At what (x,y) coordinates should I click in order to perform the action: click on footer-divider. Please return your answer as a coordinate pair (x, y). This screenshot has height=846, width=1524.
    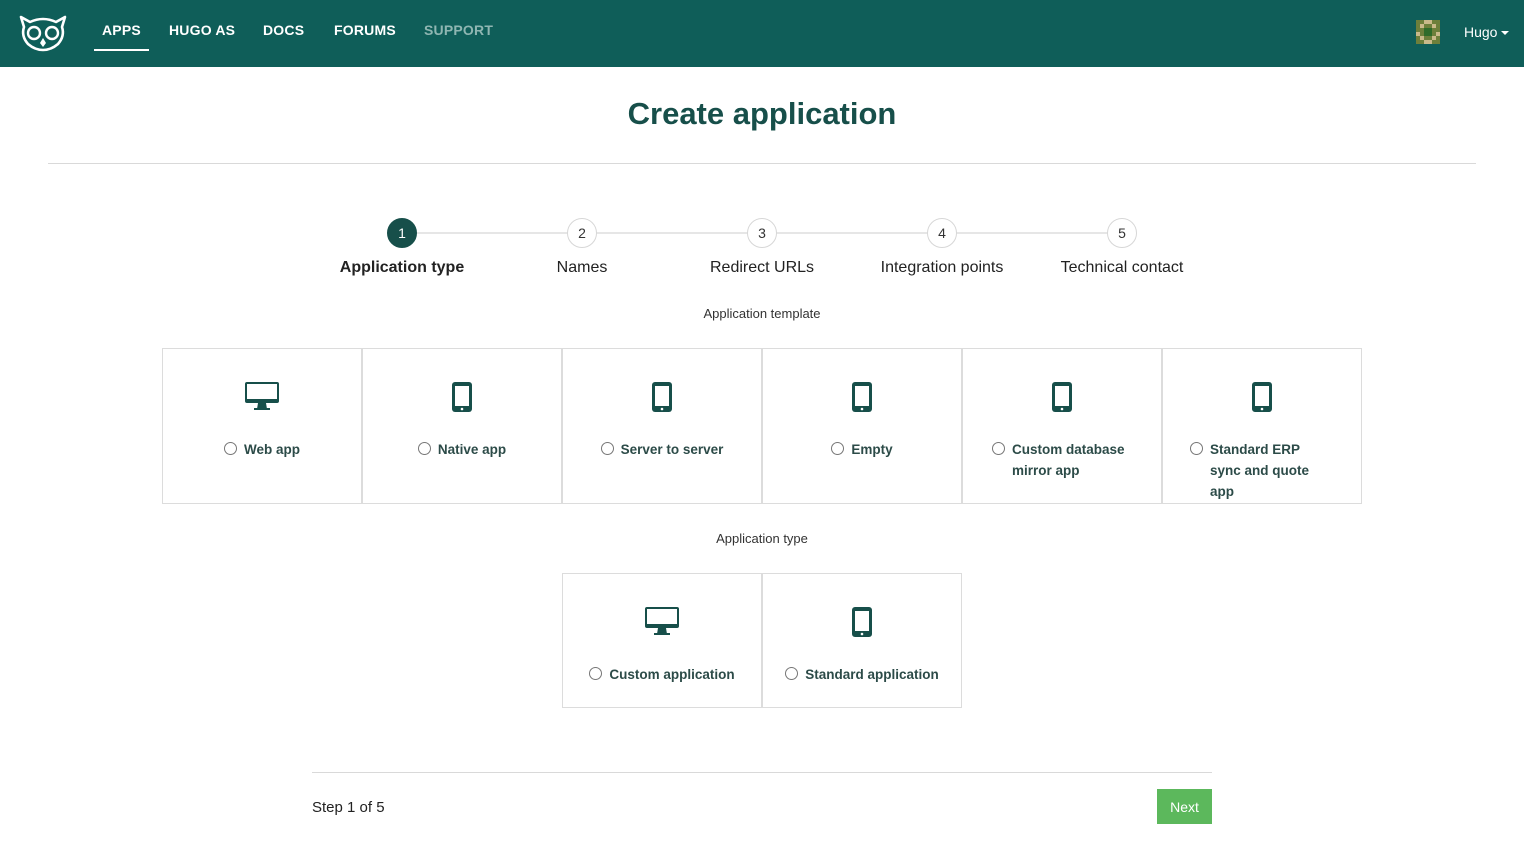
    Looking at the image, I should click on (762, 772).